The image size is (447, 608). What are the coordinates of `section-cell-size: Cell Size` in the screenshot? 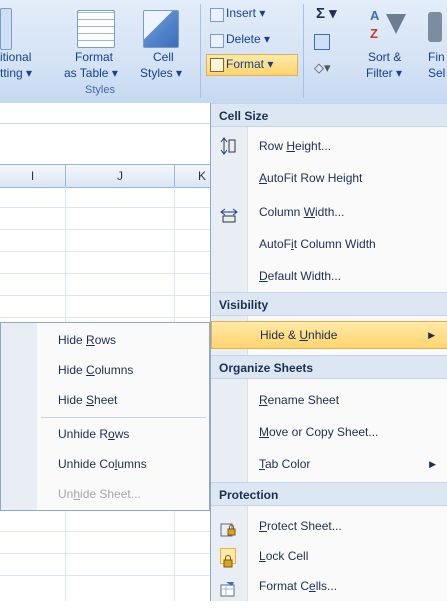 It's located at (329, 115).